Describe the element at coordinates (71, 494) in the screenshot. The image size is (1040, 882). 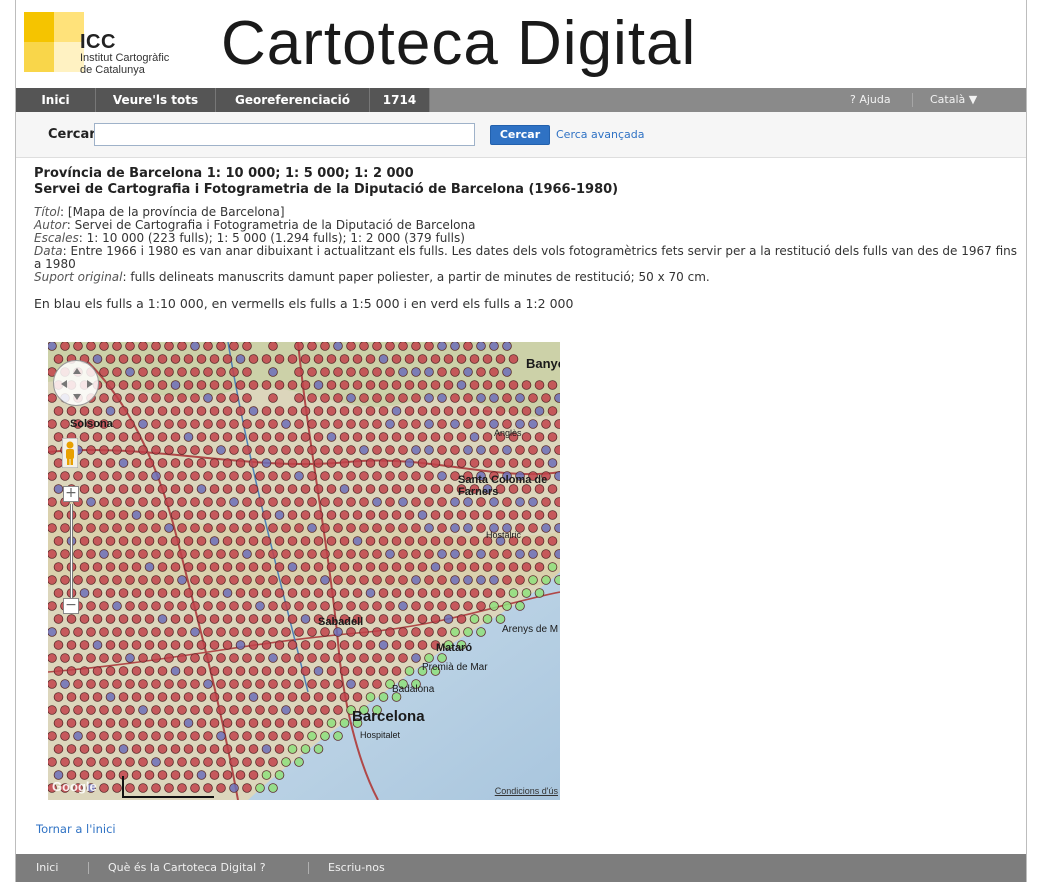
I see `zoom-in-button: +` at that location.